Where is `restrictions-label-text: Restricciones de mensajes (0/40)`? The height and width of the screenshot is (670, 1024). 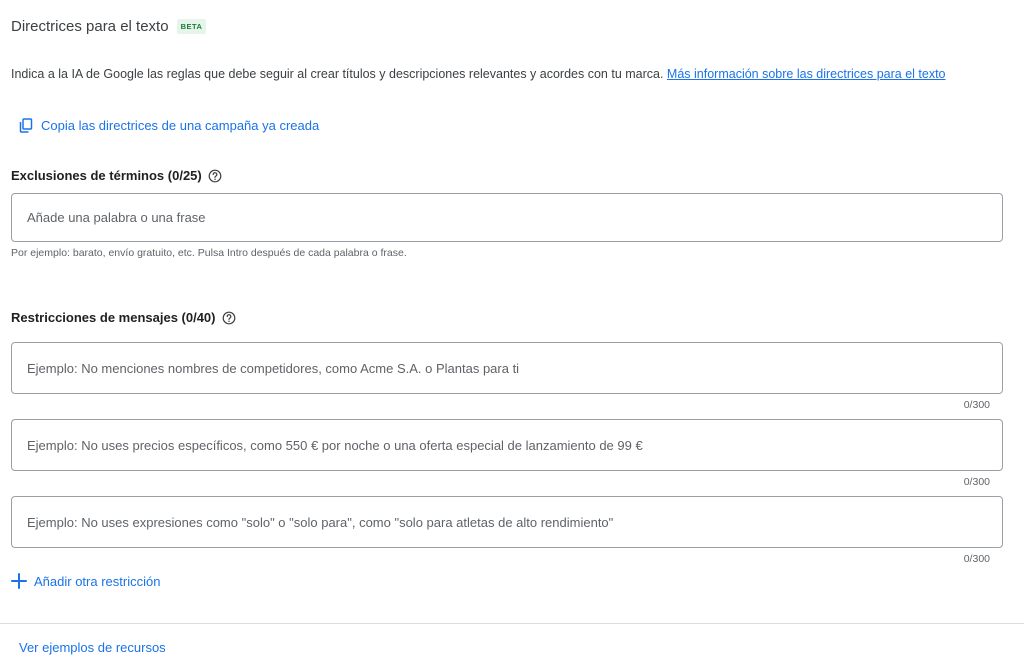 restrictions-label-text: Restricciones de mensajes (0/40) is located at coordinates (113, 317).